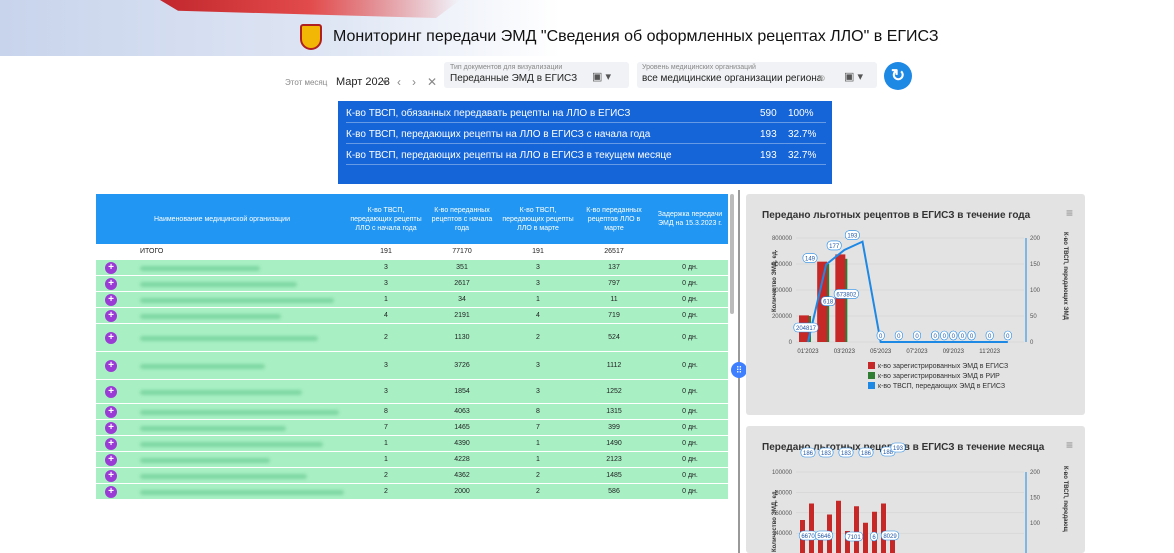 This screenshot has width=1174, height=553. I want to click on table-row: +1 4228 1 2123 0 дн., so click(412, 460).